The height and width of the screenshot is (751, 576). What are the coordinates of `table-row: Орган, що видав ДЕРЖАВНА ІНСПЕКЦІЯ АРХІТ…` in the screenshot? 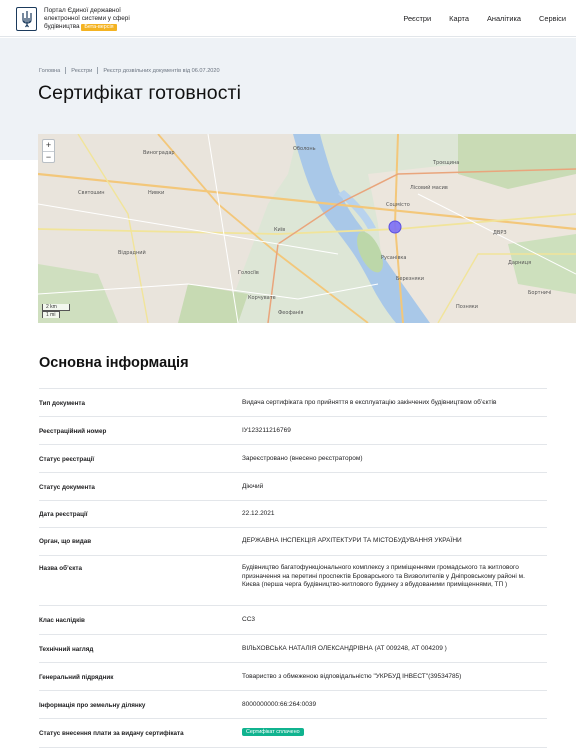 It's located at (293, 541).